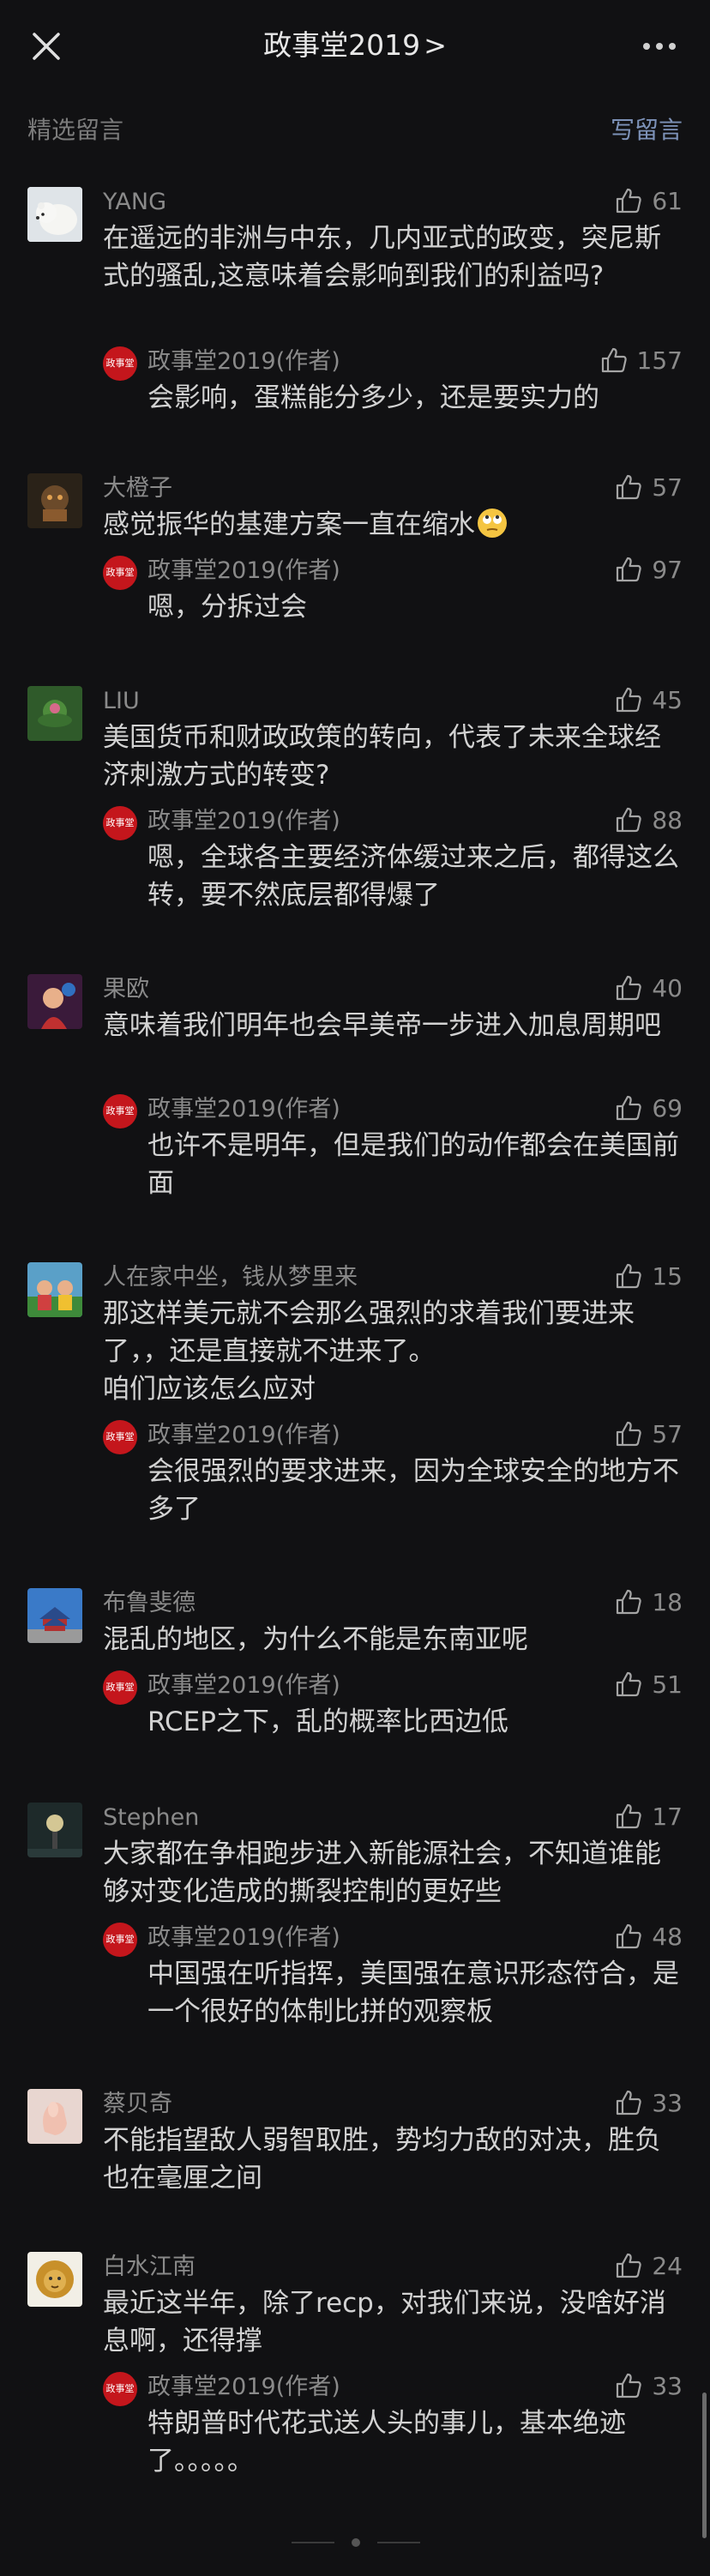 This screenshot has width=710, height=2576. Describe the element at coordinates (667, 2265) in the screenshot. I see `like-count: 24` at that location.